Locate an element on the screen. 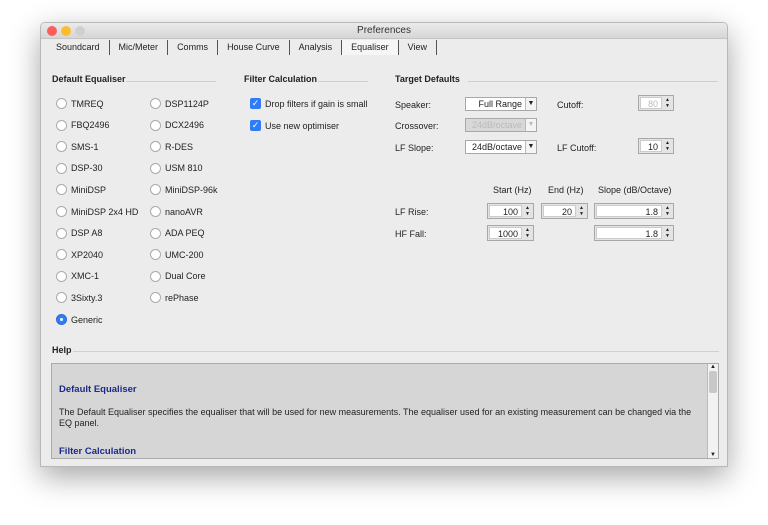 The width and height of the screenshot is (768, 525). speaker-select: Full Range ▼ is located at coordinates (501, 104).